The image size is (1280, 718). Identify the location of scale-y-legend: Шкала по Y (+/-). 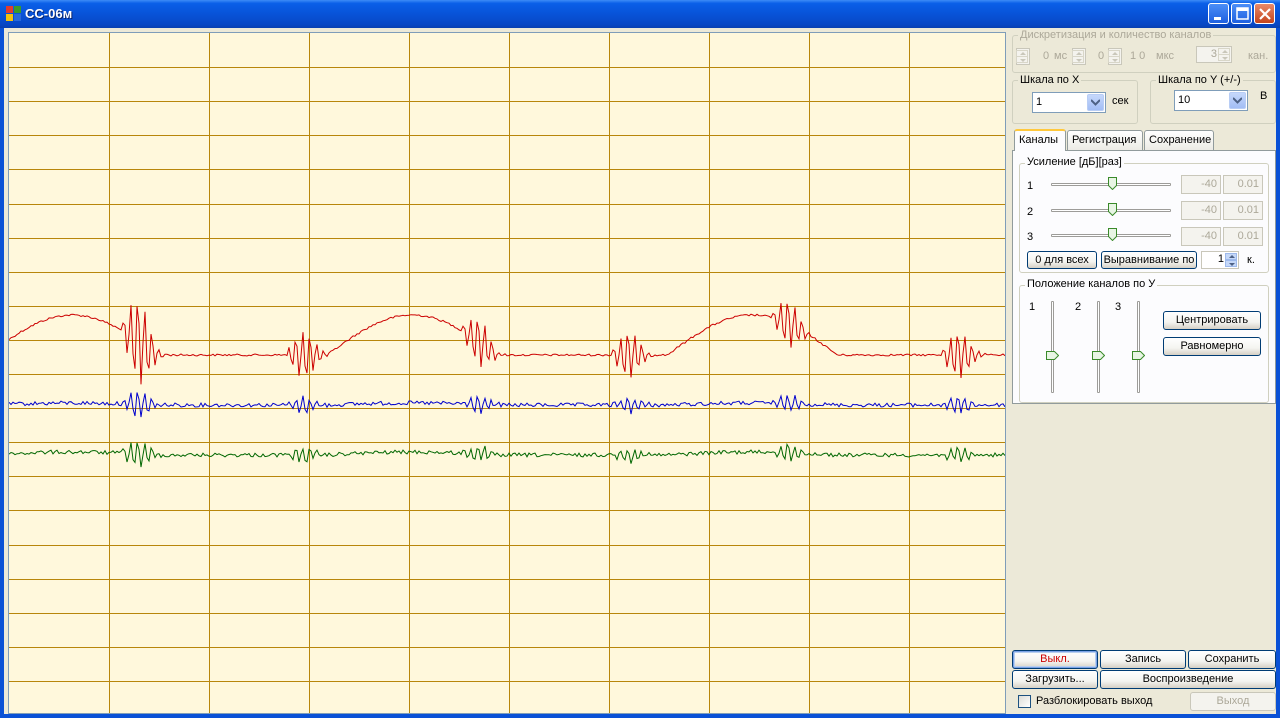
(1199, 80).